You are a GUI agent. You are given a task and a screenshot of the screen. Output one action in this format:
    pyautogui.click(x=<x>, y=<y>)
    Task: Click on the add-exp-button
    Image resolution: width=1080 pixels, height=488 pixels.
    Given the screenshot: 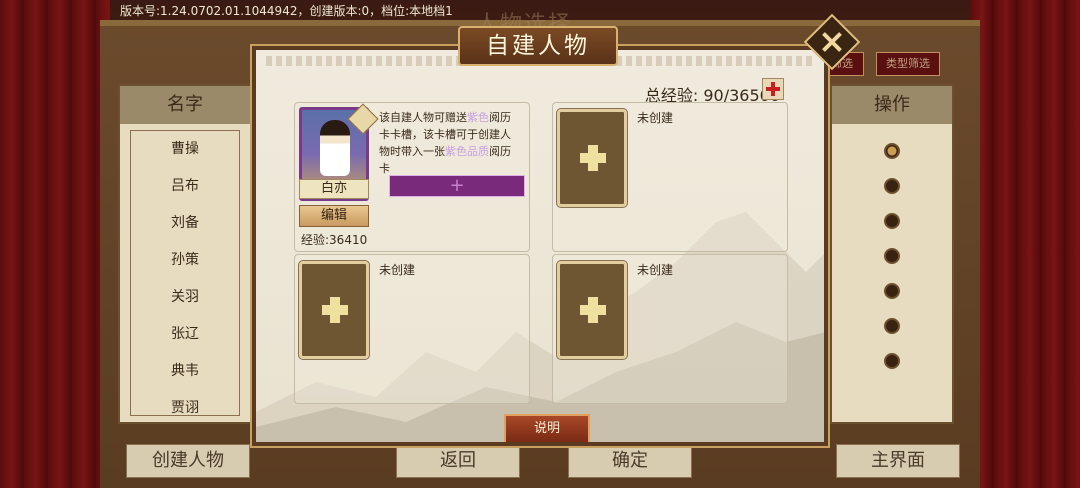 What is the action you would take?
    pyautogui.click(x=773, y=89)
    